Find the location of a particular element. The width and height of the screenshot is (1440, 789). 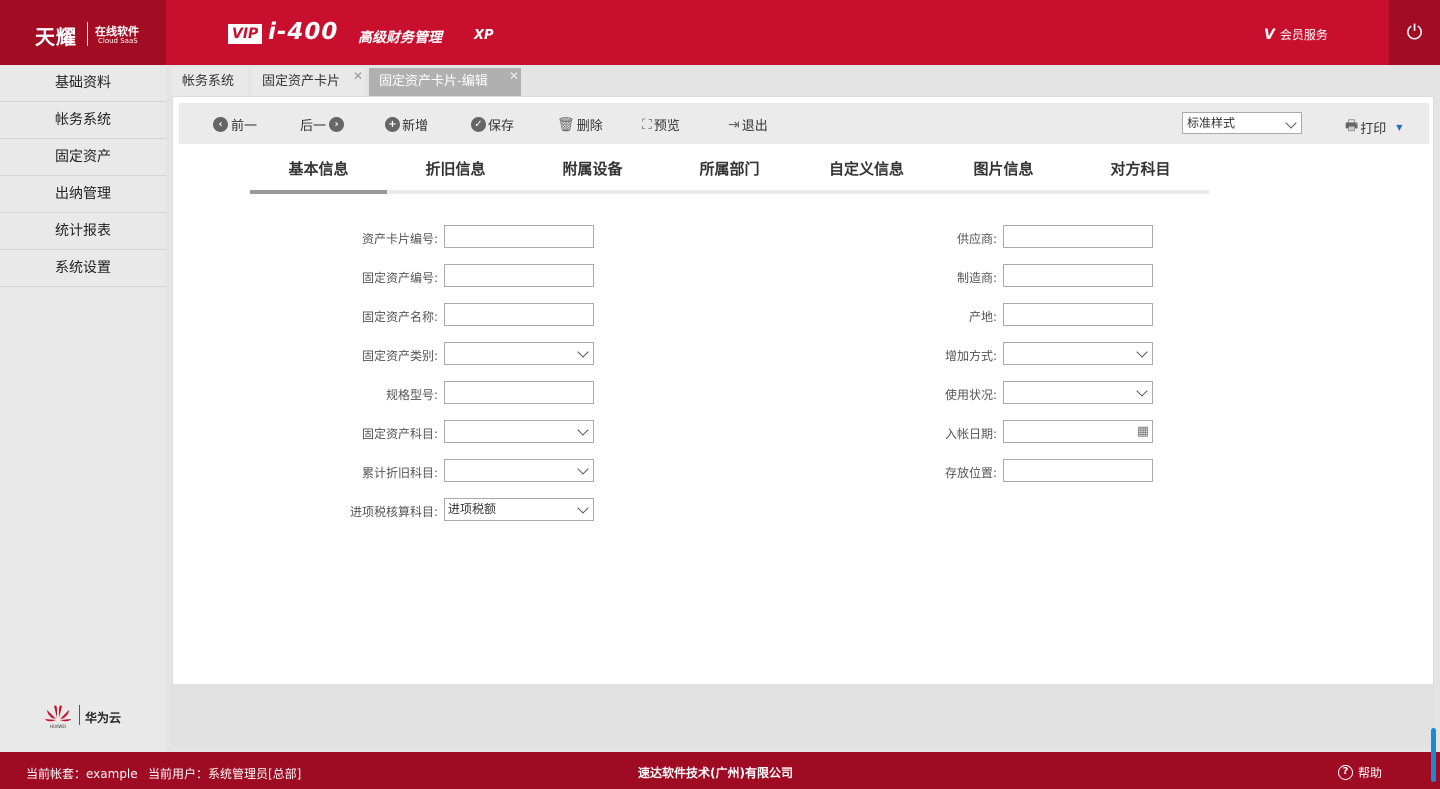

sidebar-item-fixed-assets: 固定资产 is located at coordinates (83, 157).